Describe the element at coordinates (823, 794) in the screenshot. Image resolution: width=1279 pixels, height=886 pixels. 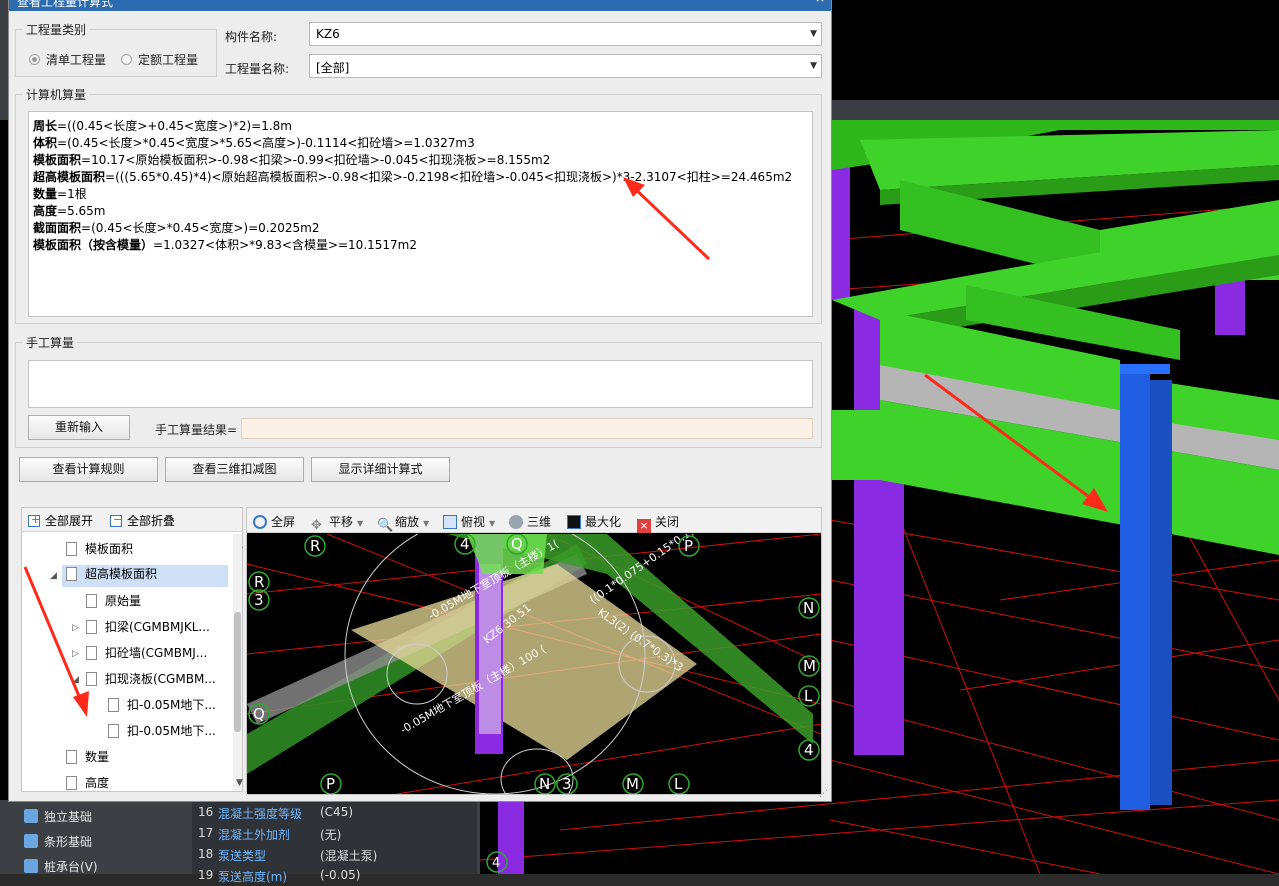
I see `resize-grip-icon: ⋰` at that location.